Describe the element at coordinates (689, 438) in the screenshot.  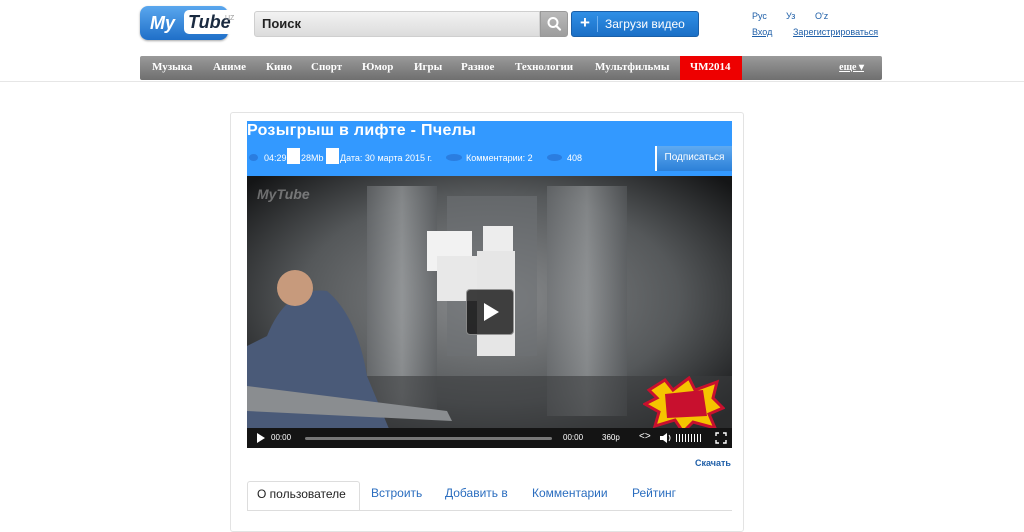
I see `volume-slider` at that location.